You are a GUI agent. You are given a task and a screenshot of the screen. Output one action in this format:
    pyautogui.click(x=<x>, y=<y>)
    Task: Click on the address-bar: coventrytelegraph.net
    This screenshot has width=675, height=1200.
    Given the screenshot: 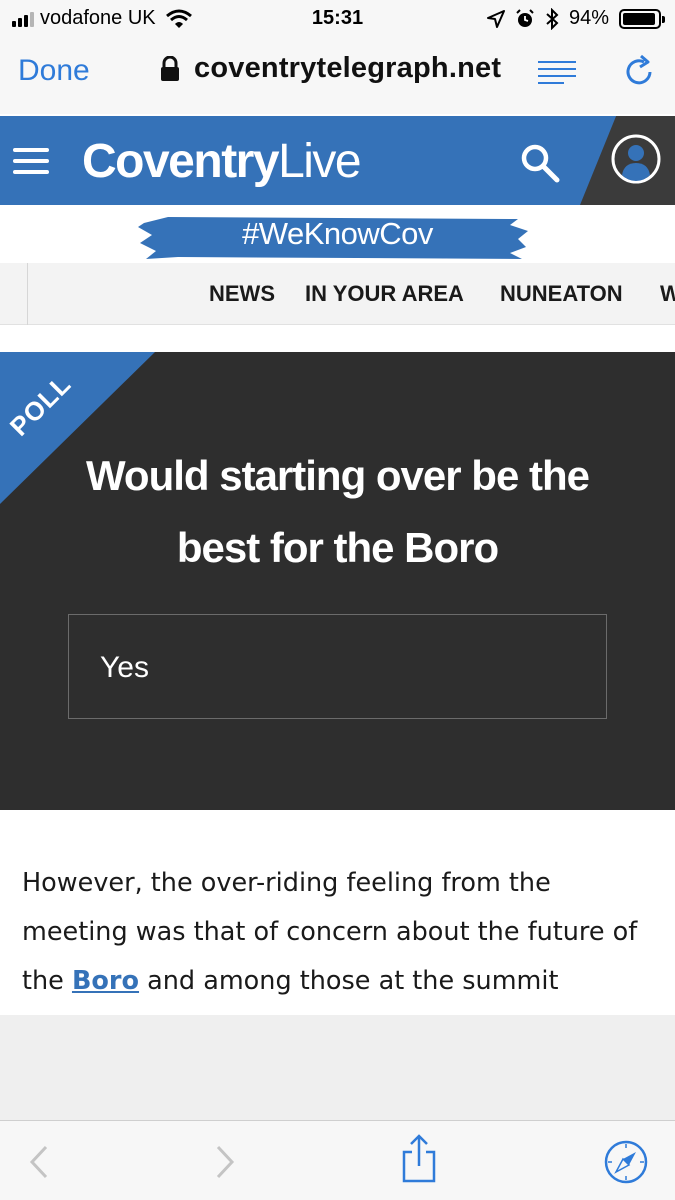 What is the action you would take?
    pyautogui.click(x=330, y=68)
    